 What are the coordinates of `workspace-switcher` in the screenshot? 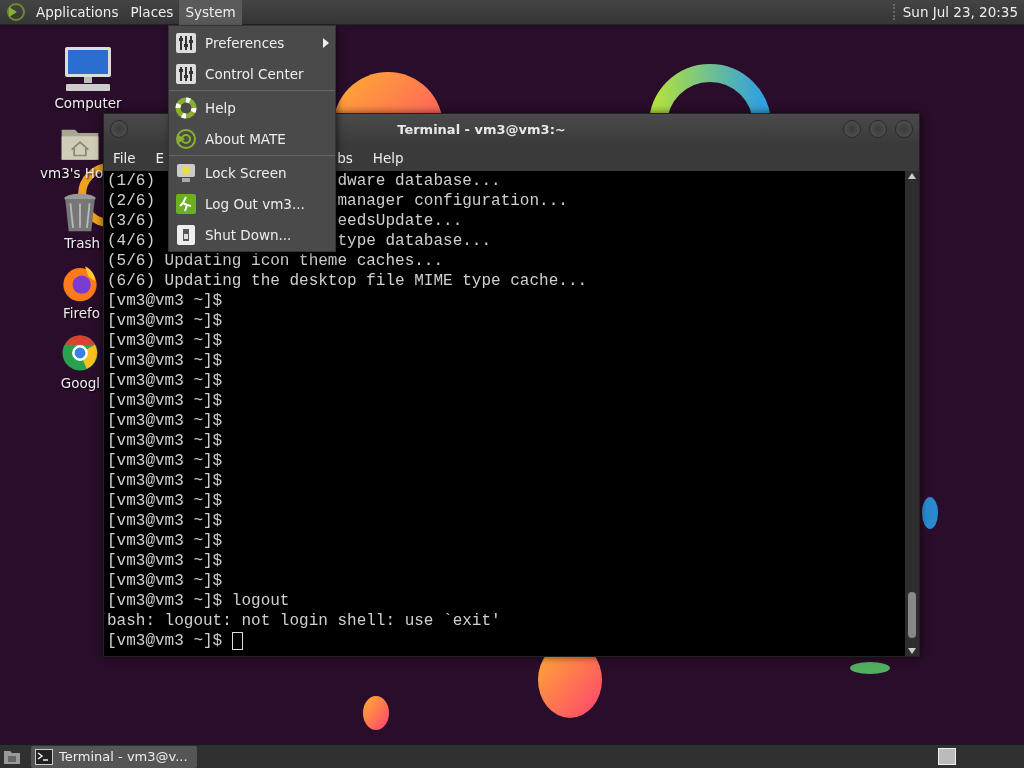 It's located at (947, 756).